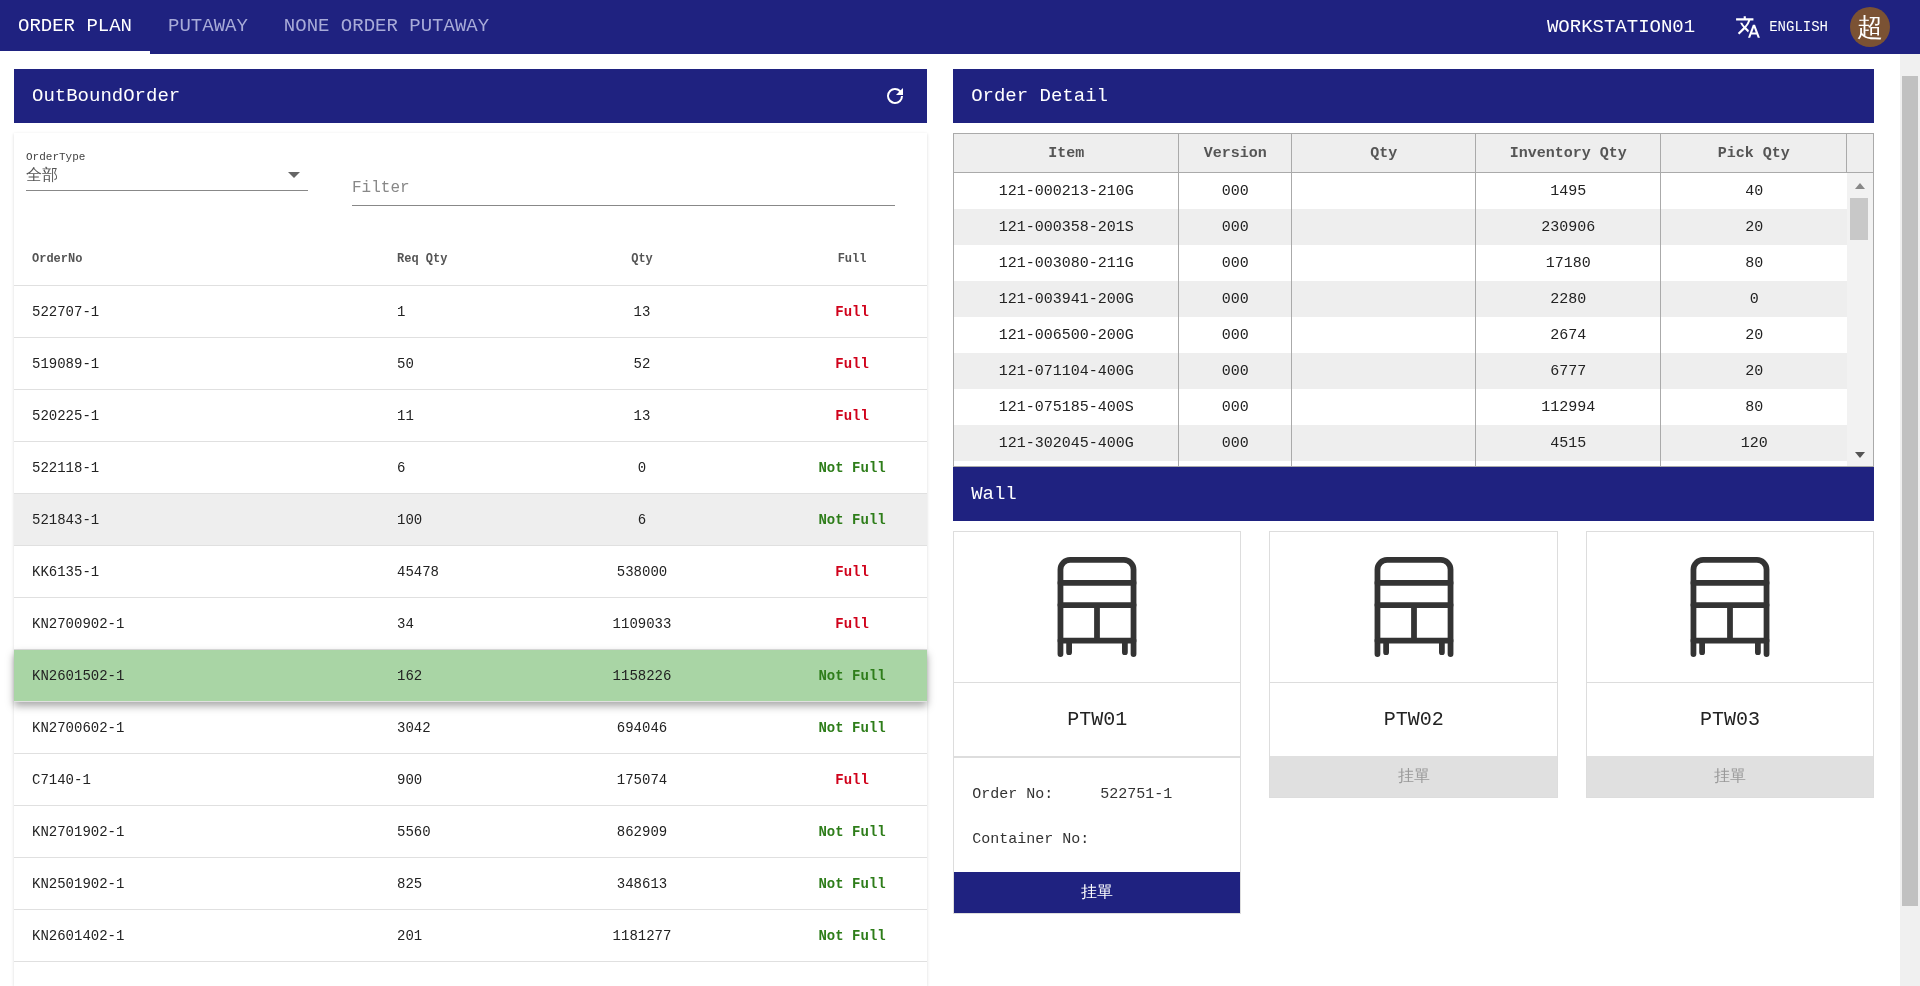 This screenshot has height=986, width=1920. Describe the element at coordinates (418, 571) in the screenshot. I see `table-cell-text: 45478` at that location.